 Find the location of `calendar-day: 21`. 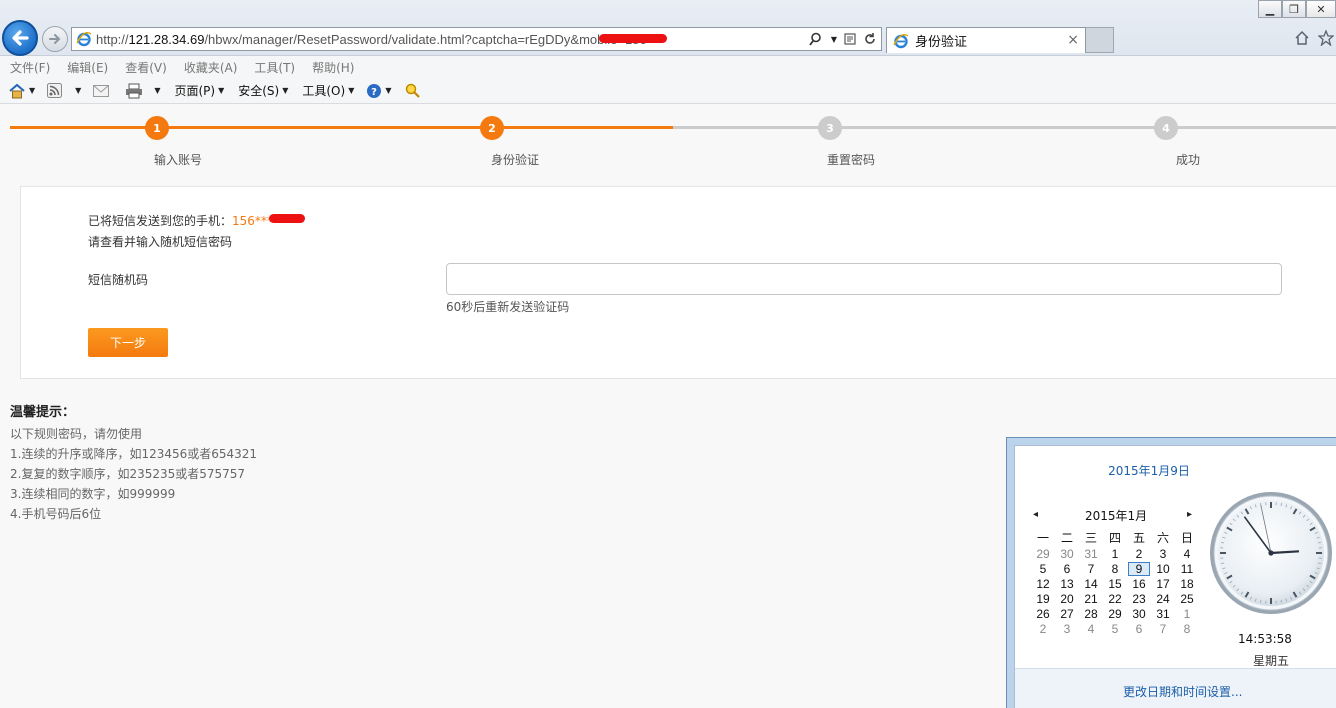

calendar-day: 21 is located at coordinates (1091, 598).